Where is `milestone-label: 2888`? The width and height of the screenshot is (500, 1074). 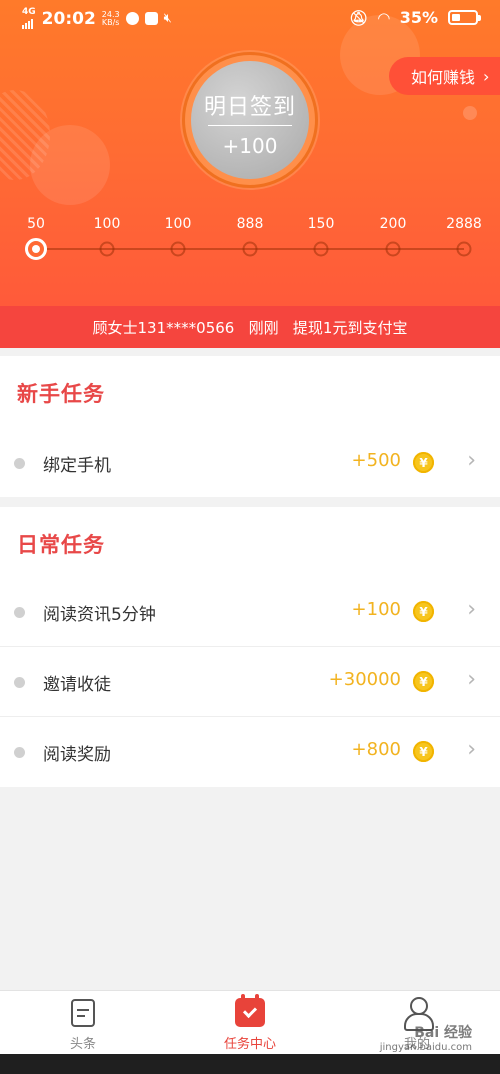 milestone-label: 2888 is located at coordinates (464, 224).